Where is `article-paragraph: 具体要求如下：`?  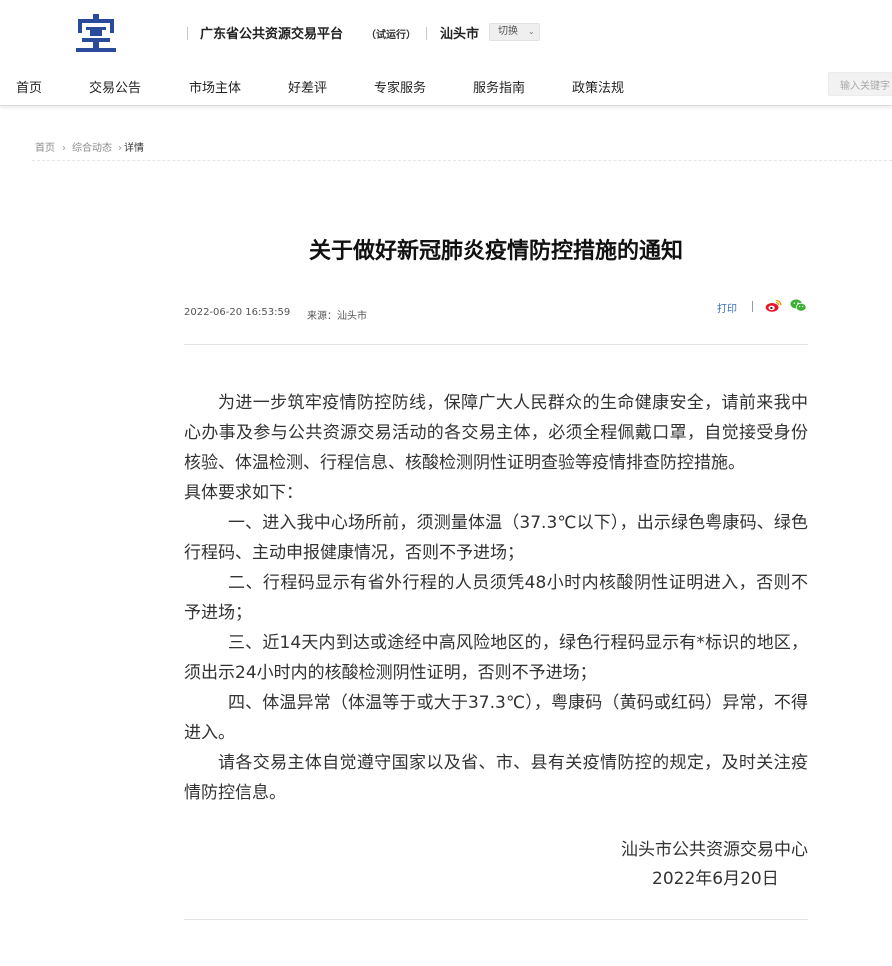 article-paragraph: 具体要求如下： is located at coordinates (243, 493).